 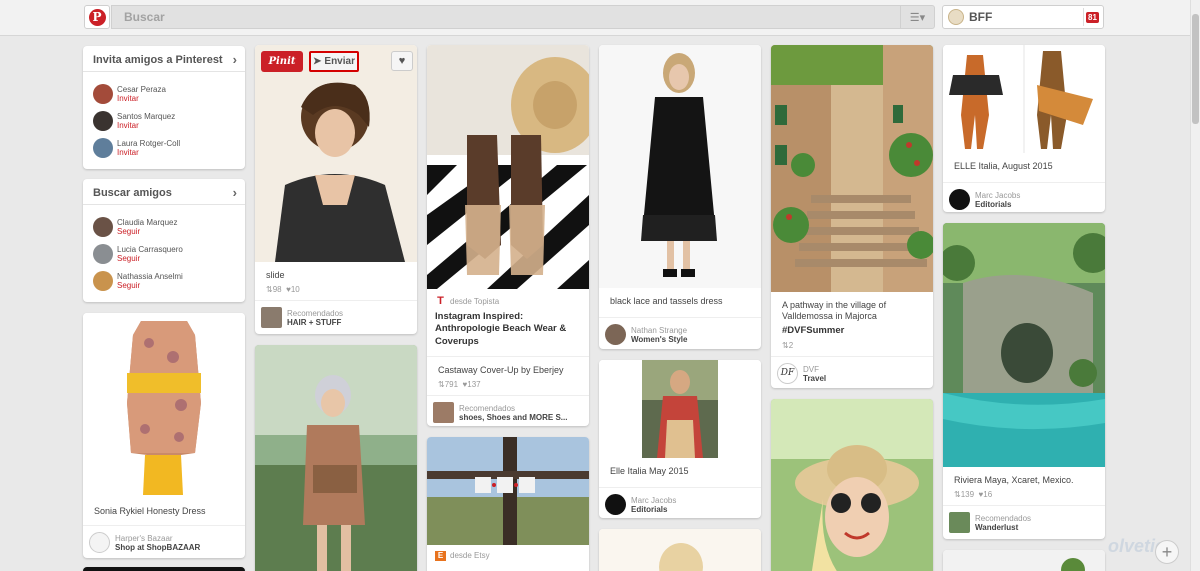 What do you see at coordinates (282, 61) in the screenshot?
I see `pin-it-button: Pinit` at bounding box center [282, 61].